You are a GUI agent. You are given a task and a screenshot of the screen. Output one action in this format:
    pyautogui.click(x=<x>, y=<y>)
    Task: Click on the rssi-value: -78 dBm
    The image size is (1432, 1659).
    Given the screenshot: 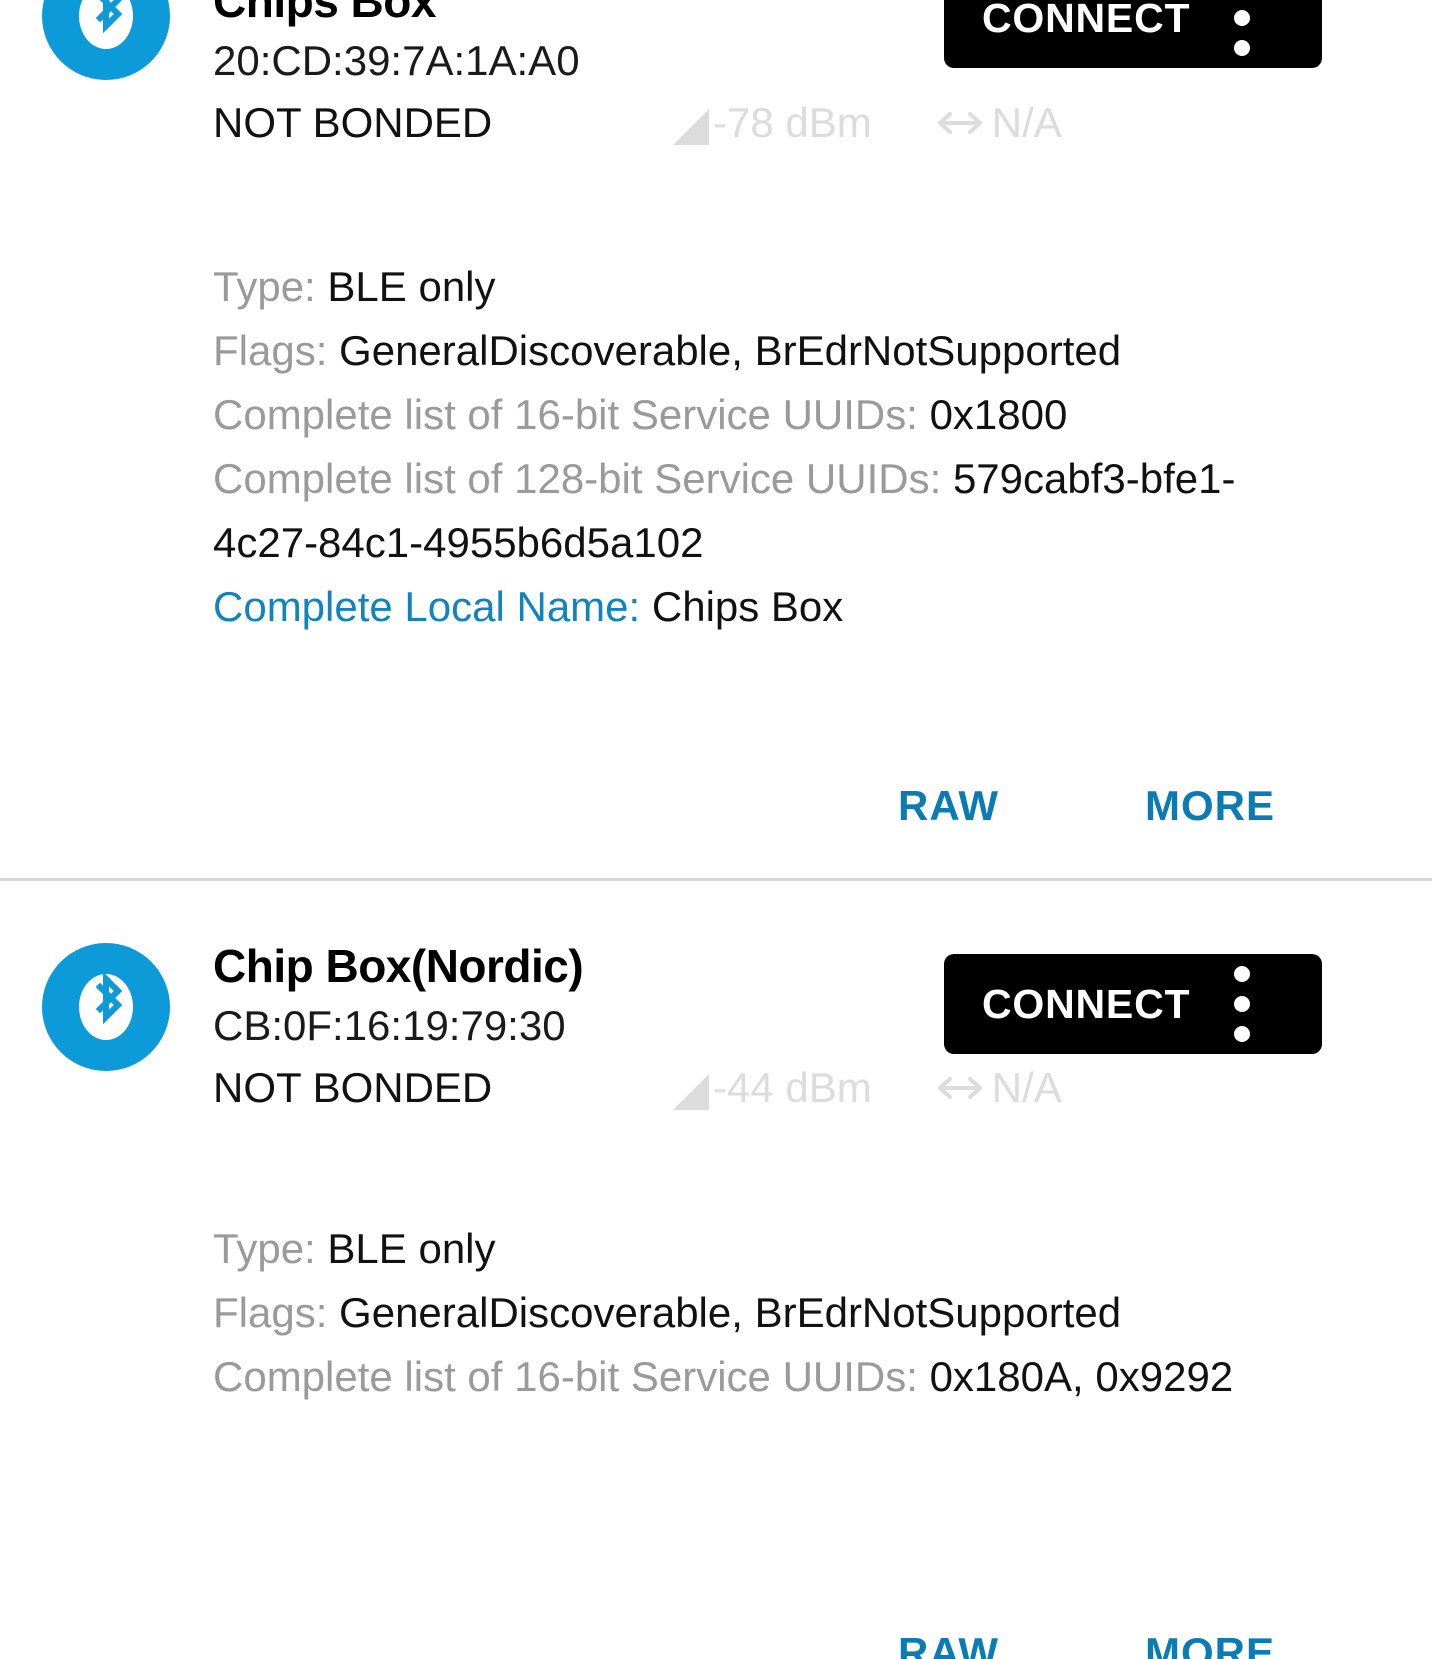 What is the action you would take?
    pyautogui.click(x=792, y=122)
    